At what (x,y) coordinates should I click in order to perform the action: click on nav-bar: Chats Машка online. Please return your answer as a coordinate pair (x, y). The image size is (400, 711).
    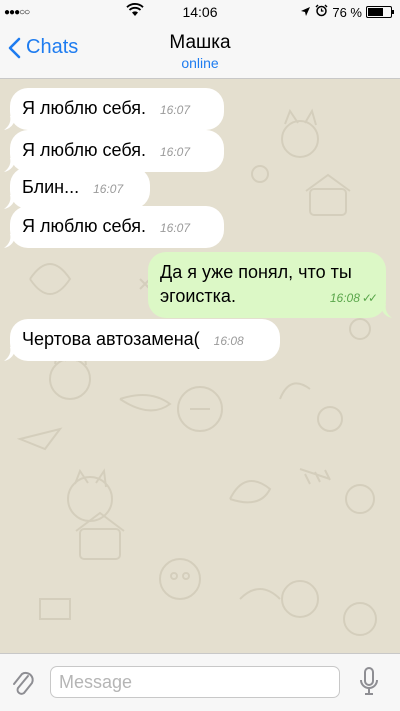
    Looking at the image, I should click on (200, 51).